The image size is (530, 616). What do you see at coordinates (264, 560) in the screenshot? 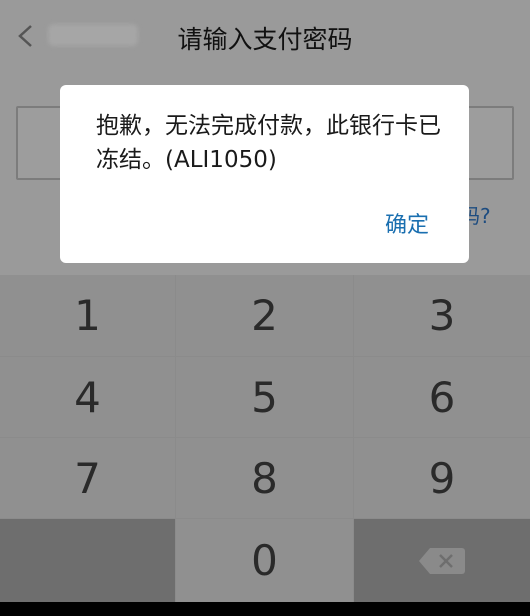
I see `key-0: 0` at bounding box center [264, 560].